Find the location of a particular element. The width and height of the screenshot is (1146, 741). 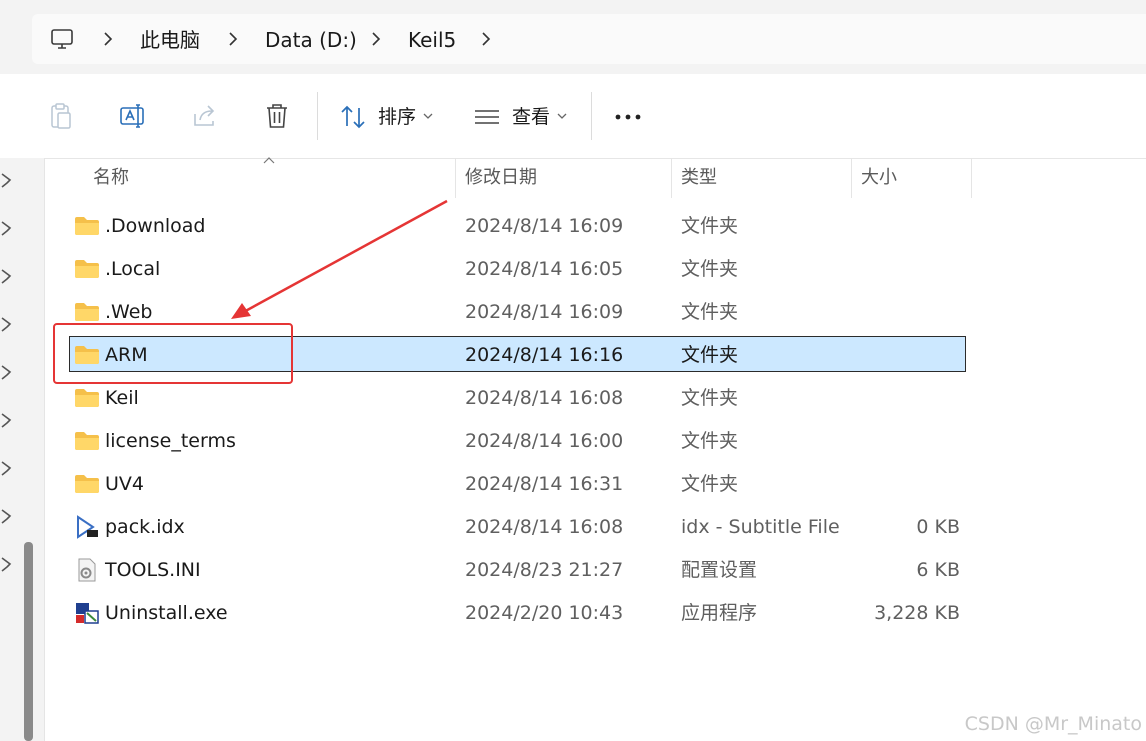

paste-icon is located at coordinates (61, 116).